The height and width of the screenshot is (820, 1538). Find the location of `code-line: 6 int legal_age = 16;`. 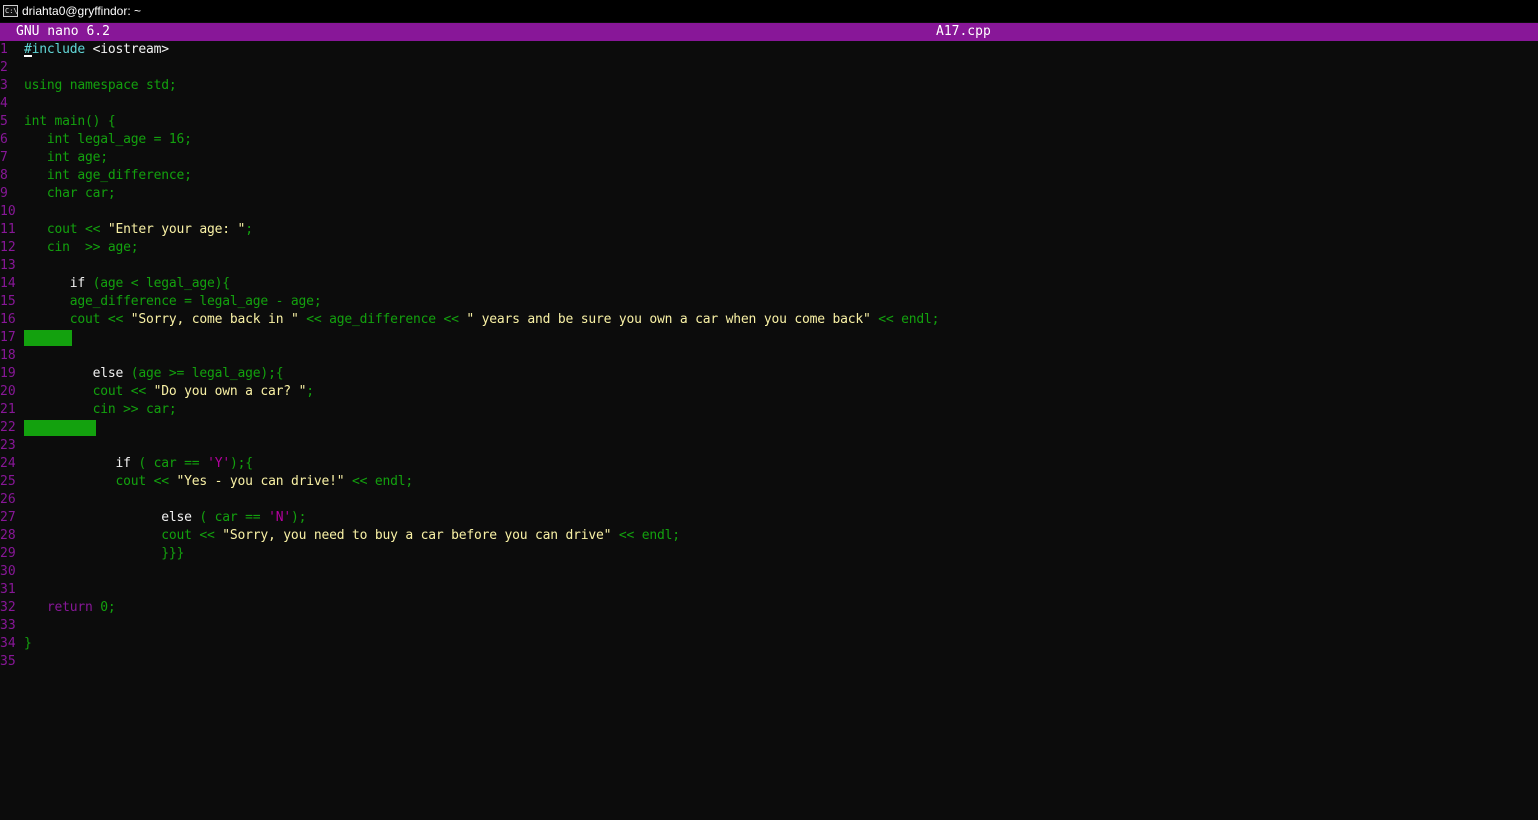

code-line: 6 int legal_age = 16; is located at coordinates (769, 140).